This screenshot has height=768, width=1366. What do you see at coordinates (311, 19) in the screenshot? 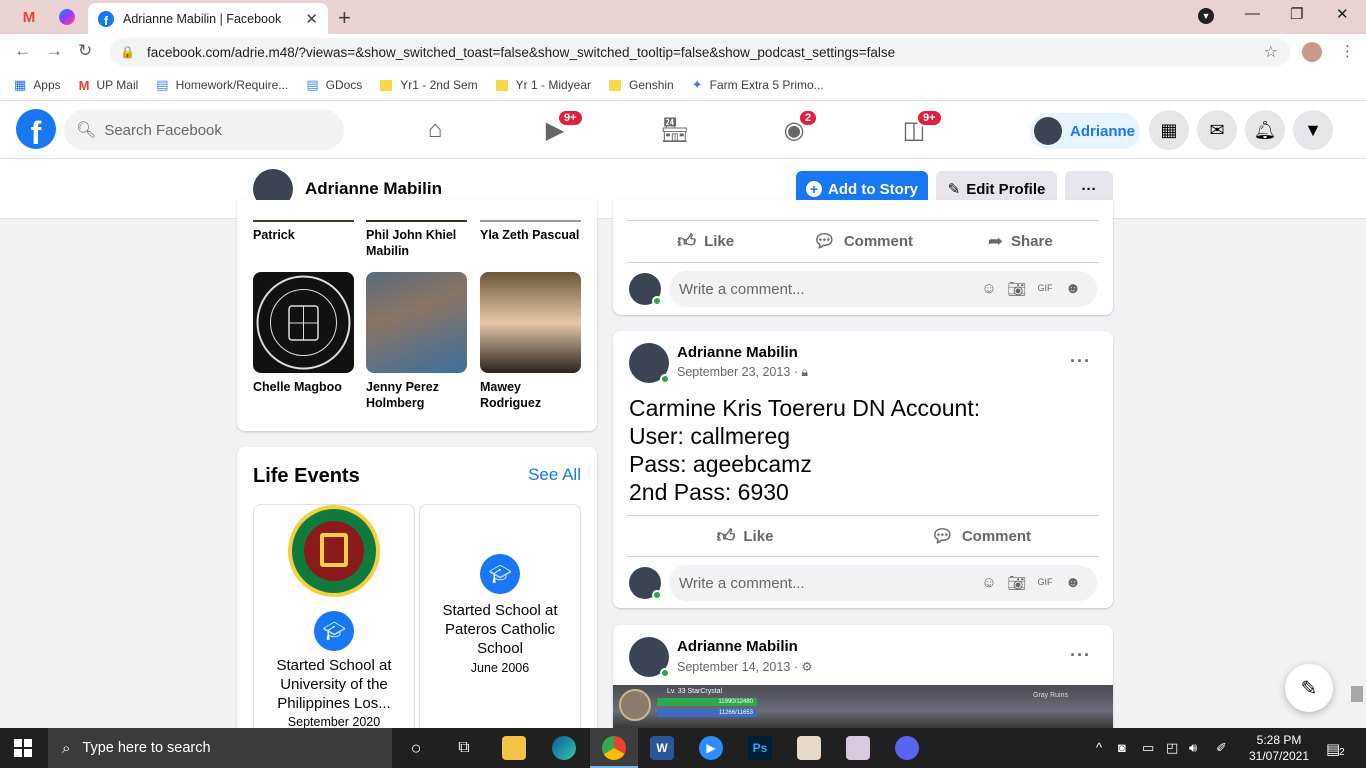
I see `close-tab-icon: ✕` at bounding box center [311, 19].